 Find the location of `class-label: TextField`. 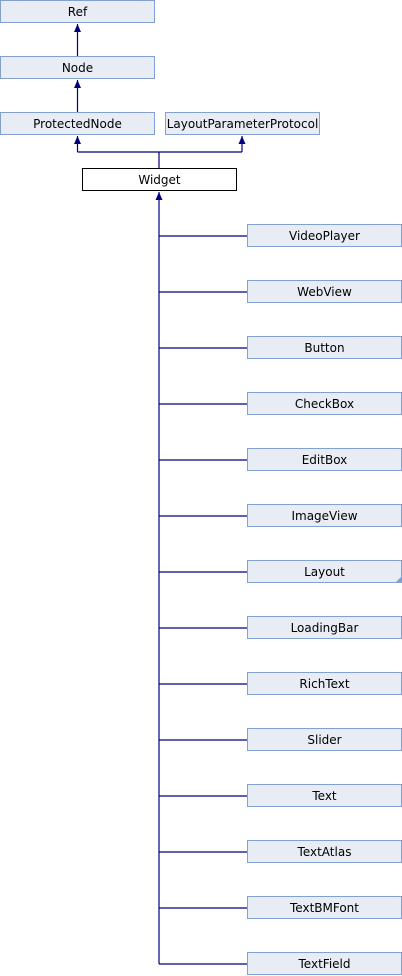

class-label: TextField is located at coordinates (324, 964).